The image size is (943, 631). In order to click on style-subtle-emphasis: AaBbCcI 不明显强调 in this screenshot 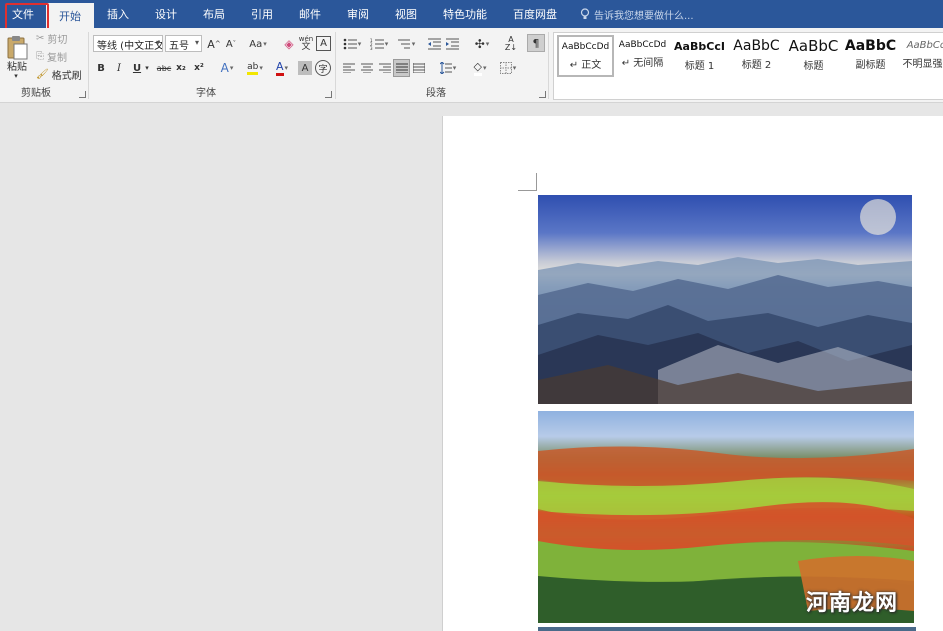, I will do `click(921, 56)`.